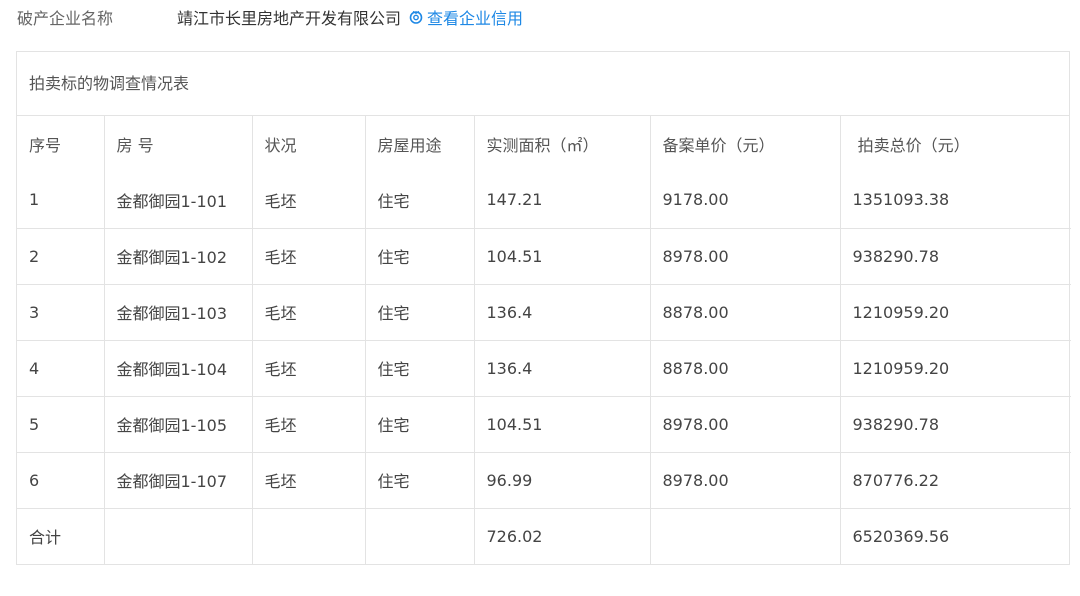 This screenshot has width=1080, height=596. Describe the element at coordinates (61, 144) in the screenshot. I see `header-index: 序号` at that location.